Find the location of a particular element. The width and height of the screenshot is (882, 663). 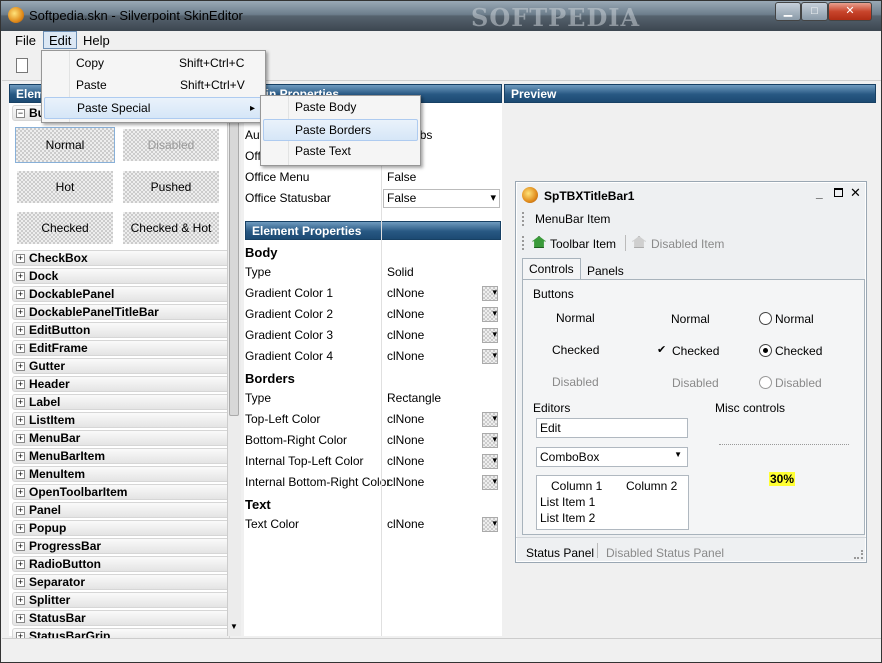

checkbox-checked: Checked is located at coordinates (695, 351).